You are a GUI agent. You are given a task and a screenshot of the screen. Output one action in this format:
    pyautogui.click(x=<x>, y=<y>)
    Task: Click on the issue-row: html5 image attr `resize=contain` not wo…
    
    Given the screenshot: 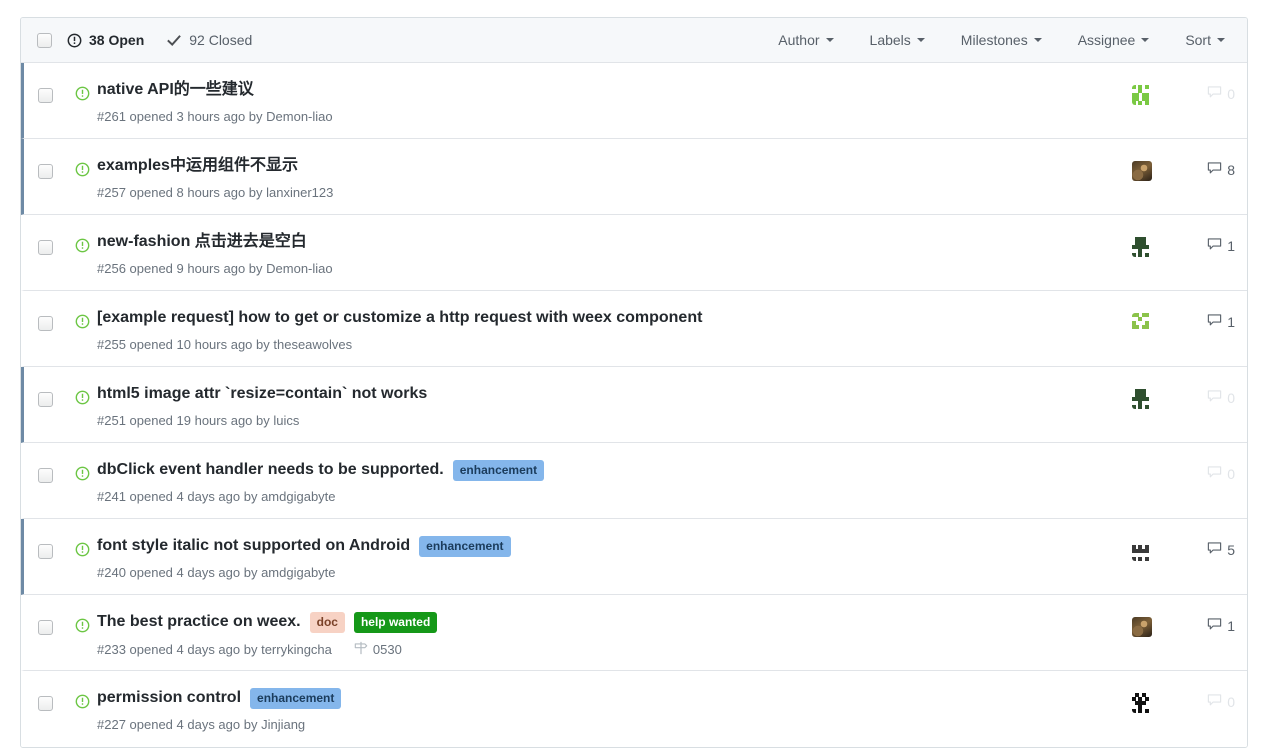 What is the action you would take?
    pyautogui.click(x=634, y=405)
    